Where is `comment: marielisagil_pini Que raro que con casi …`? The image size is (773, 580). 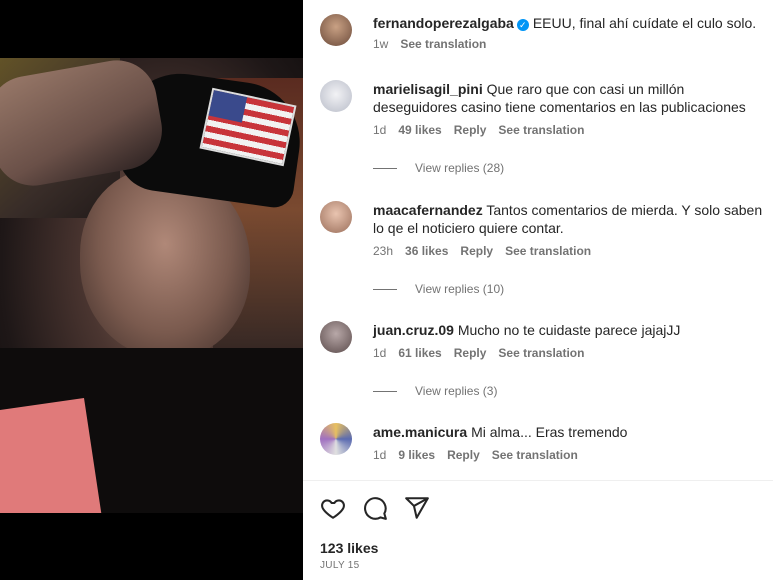
comment: marielisagil_pini Que raro que con casi … is located at coordinates (544, 108).